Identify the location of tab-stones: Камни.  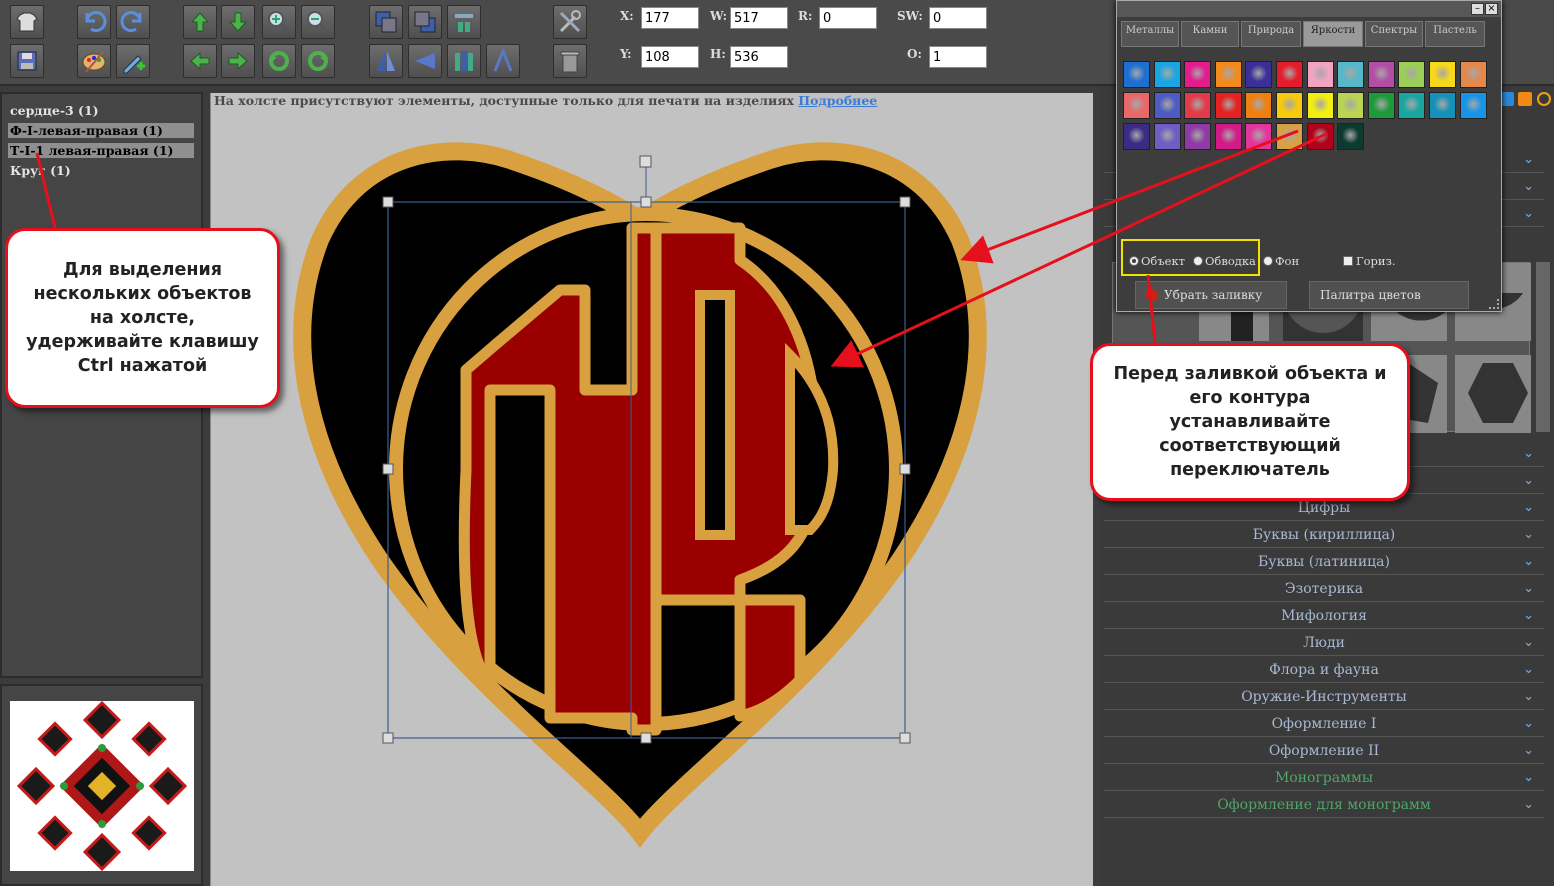
(1210, 34).